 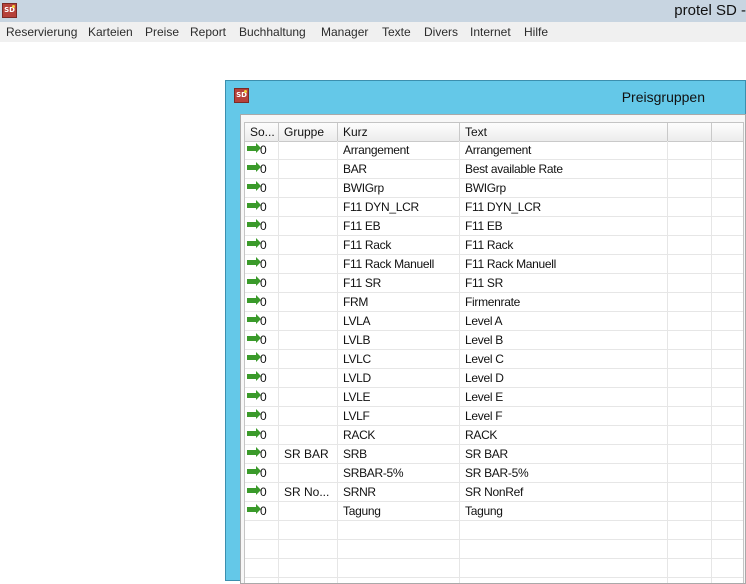 I want to click on menu-item-internet: Internet, so click(x=490, y=32).